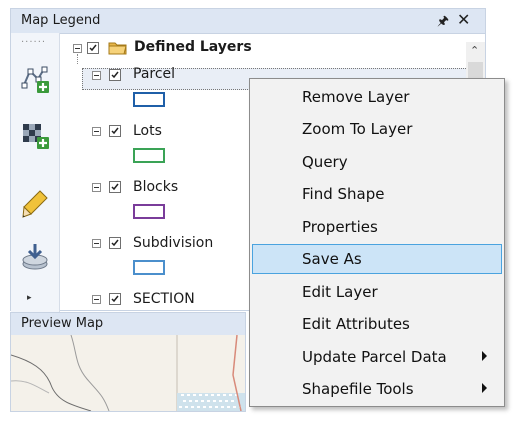 The image size is (514, 422). Describe the element at coordinates (35, 204) in the screenshot. I see `pencil-icon` at that location.